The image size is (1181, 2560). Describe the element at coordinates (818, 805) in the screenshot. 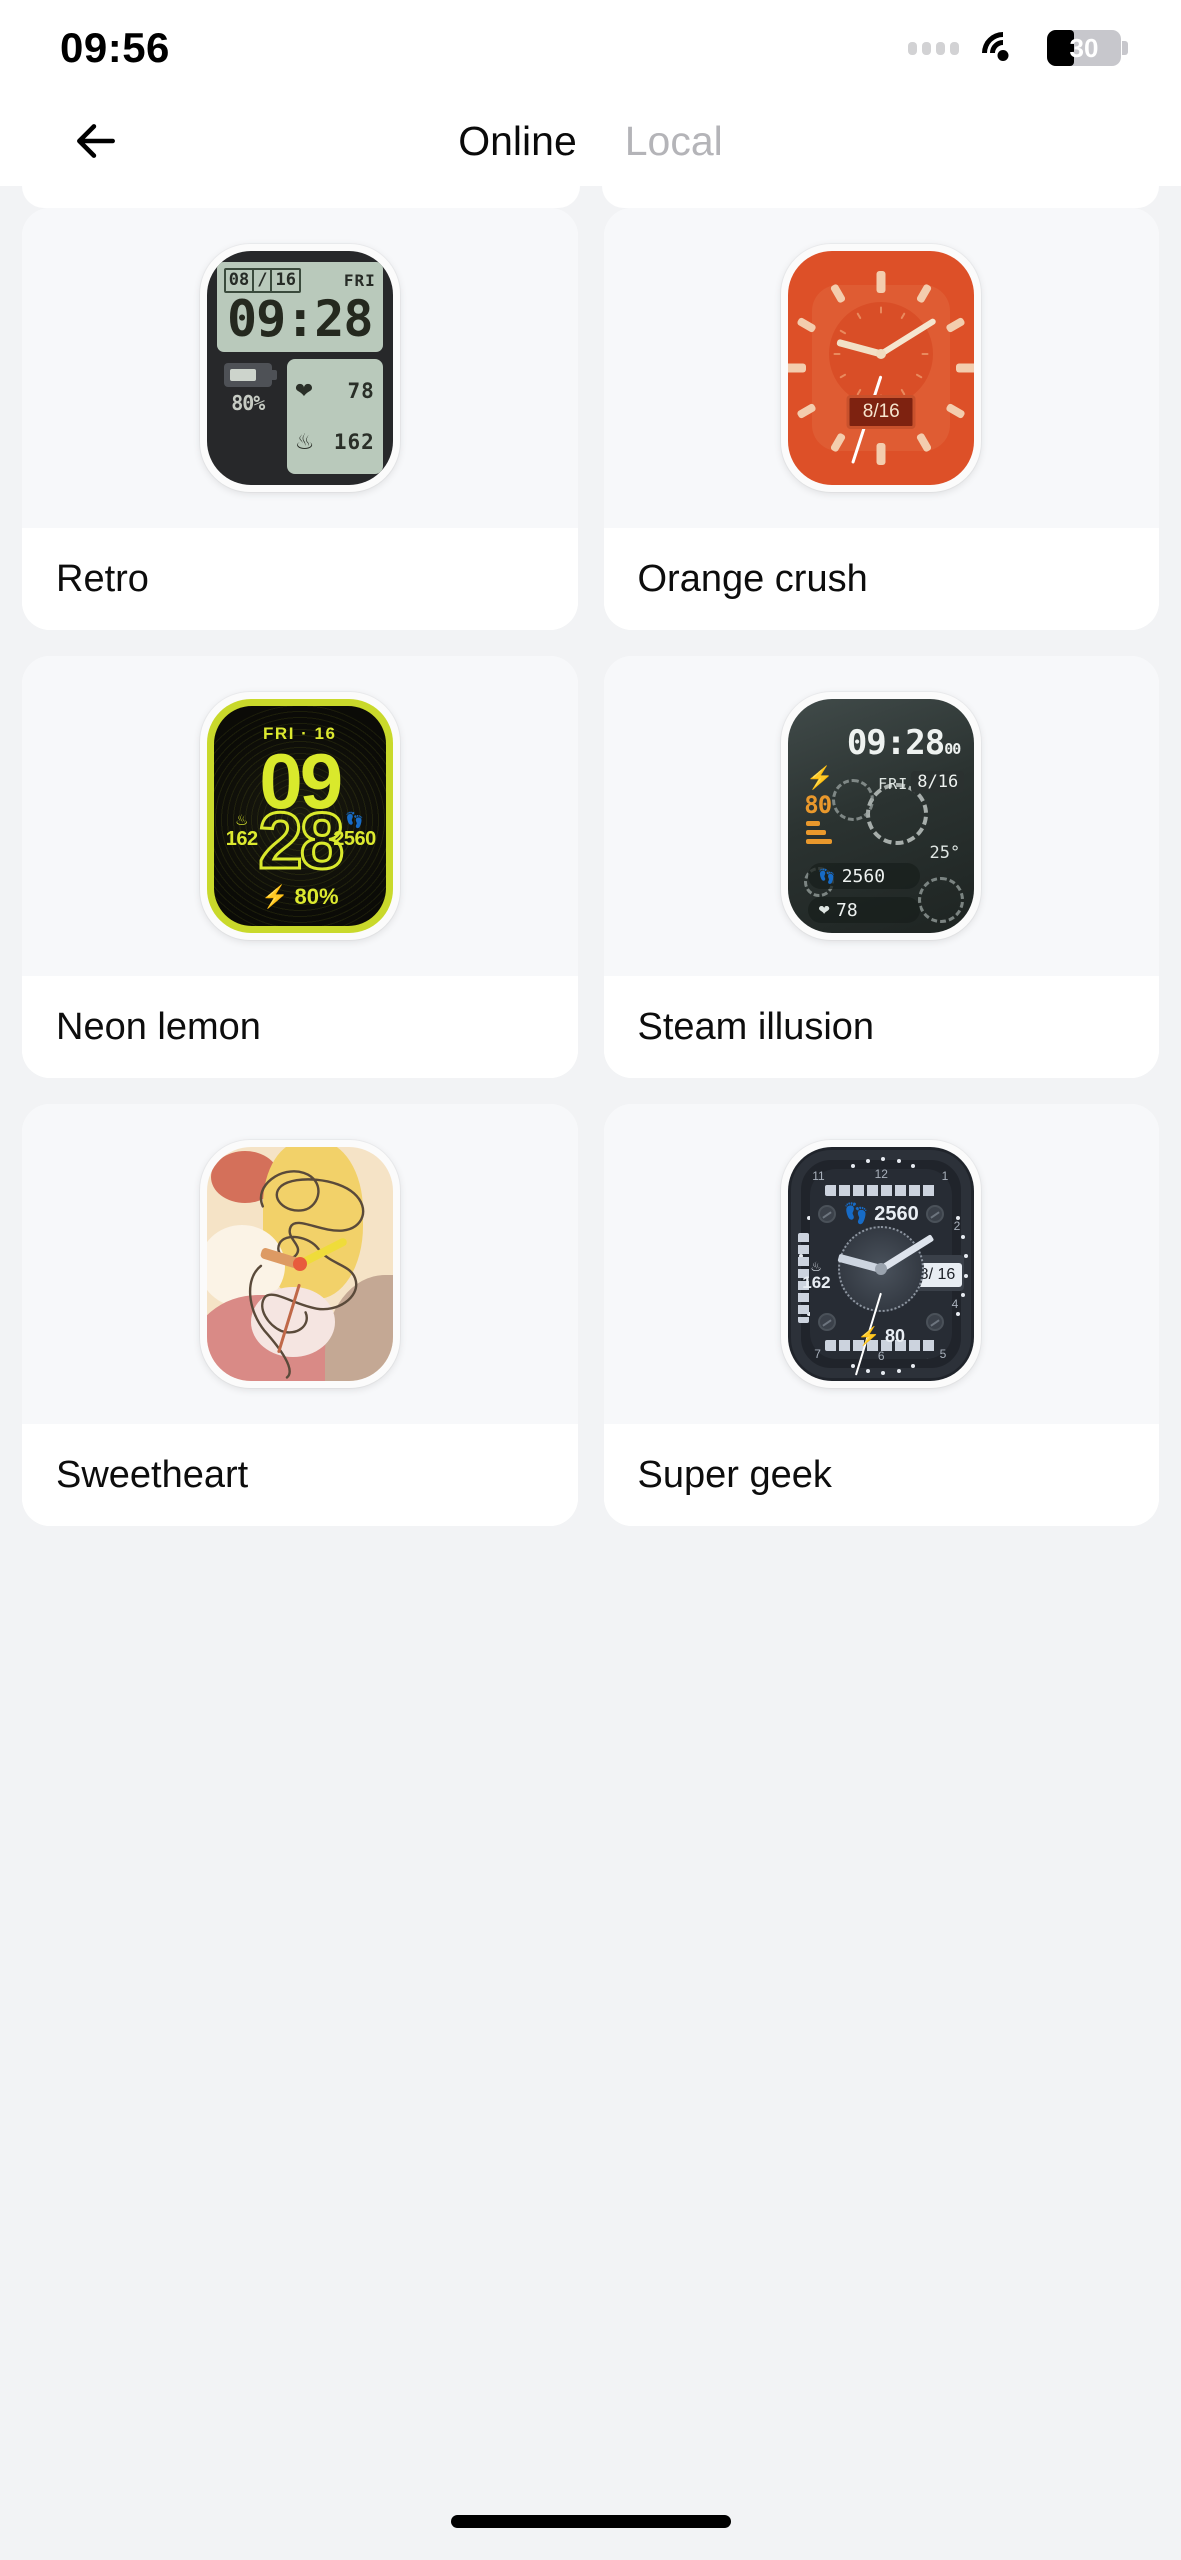

I see `steam-battery: 80` at that location.